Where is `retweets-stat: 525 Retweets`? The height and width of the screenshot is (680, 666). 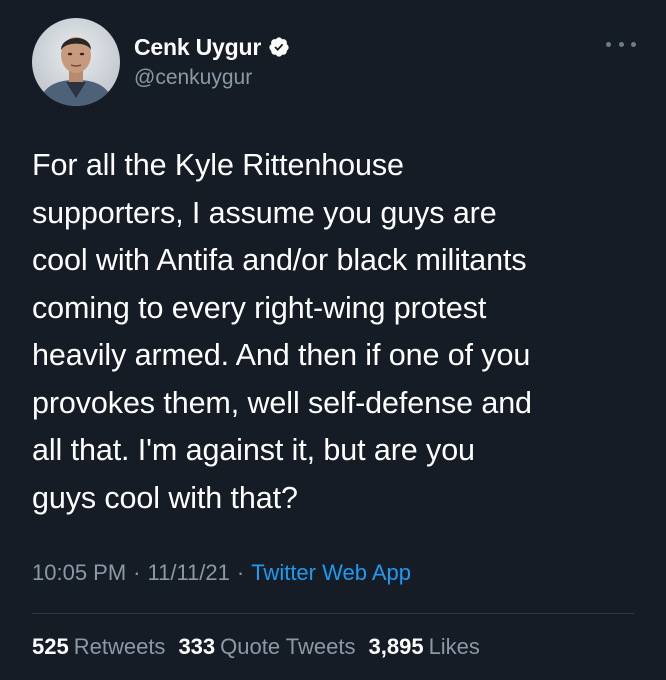 retweets-stat: 525 Retweets is located at coordinates (98, 647).